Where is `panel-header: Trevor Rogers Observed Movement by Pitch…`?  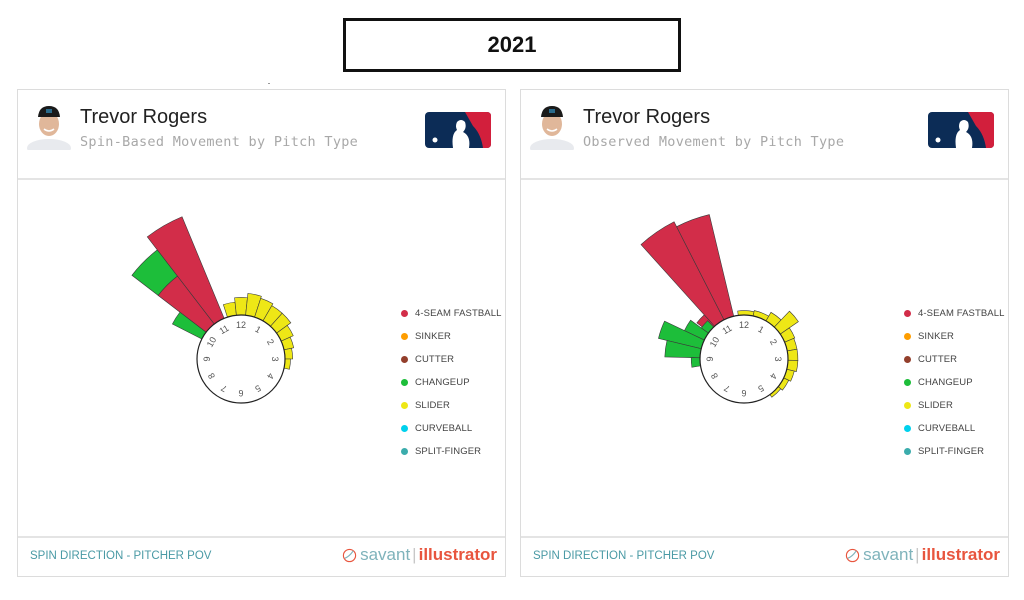 panel-header: Trevor Rogers Observed Movement by Pitch… is located at coordinates (764, 135).